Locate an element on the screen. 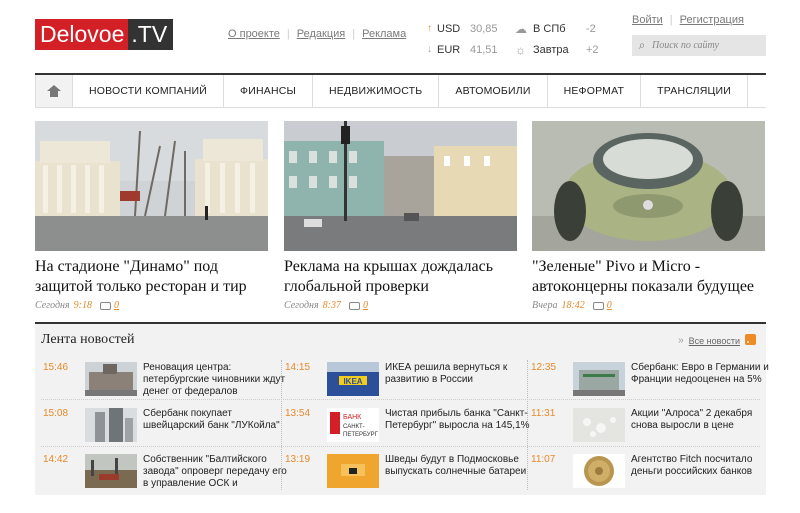 The width and height of the screenshot is (800, 513). nav-home is located at coordinates (54, 91).